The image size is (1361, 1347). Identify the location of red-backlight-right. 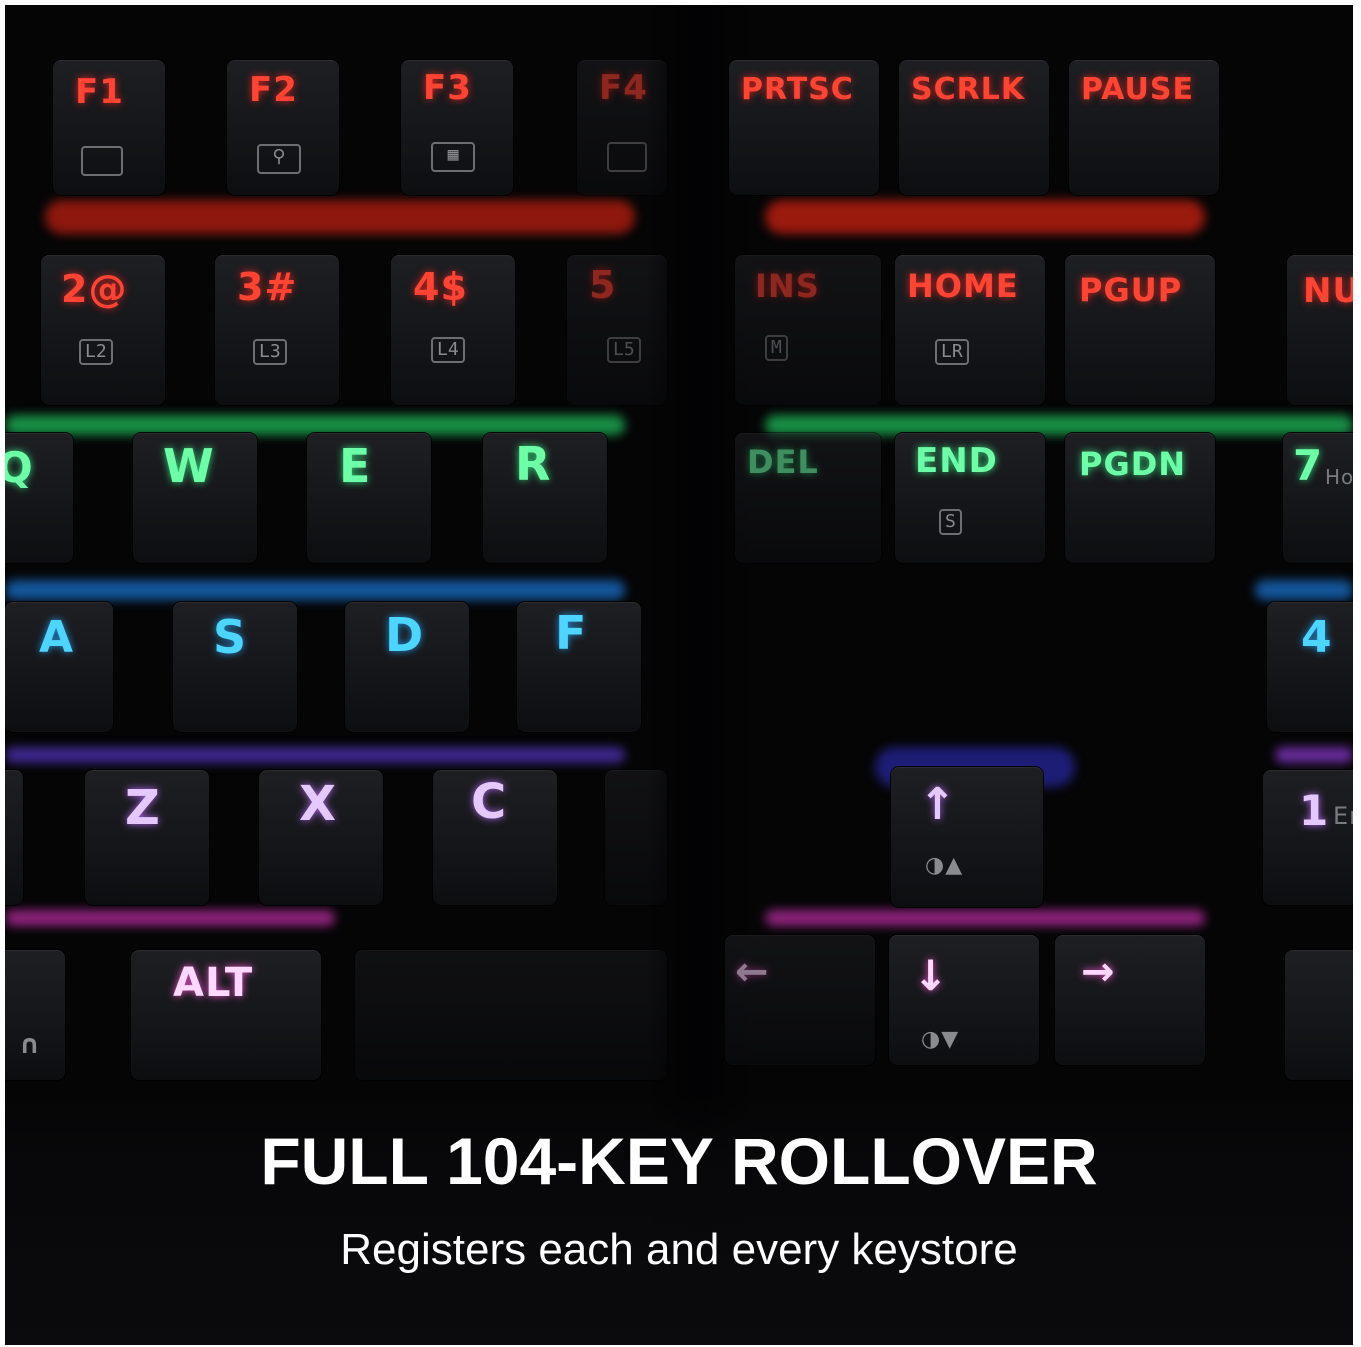
(985, 217).